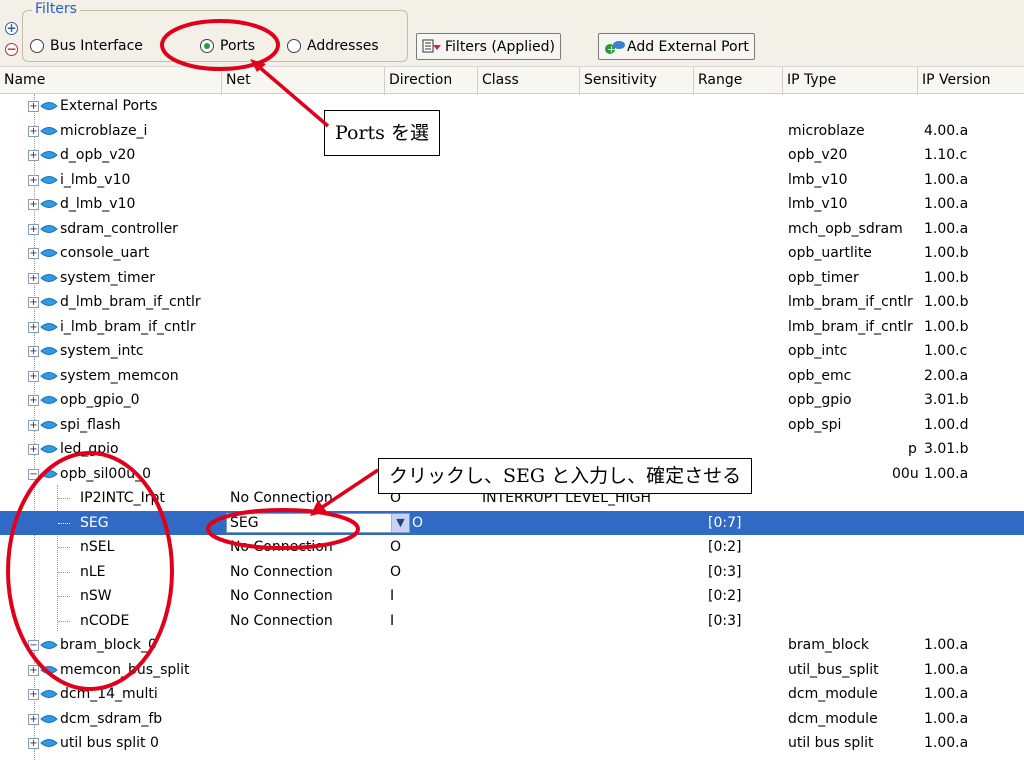 This screenshot has height=760, width=1024. Describe the element at coordinates (820, 400) in the screenshot. I see `row-ip-type: opb_gpio` at that location.